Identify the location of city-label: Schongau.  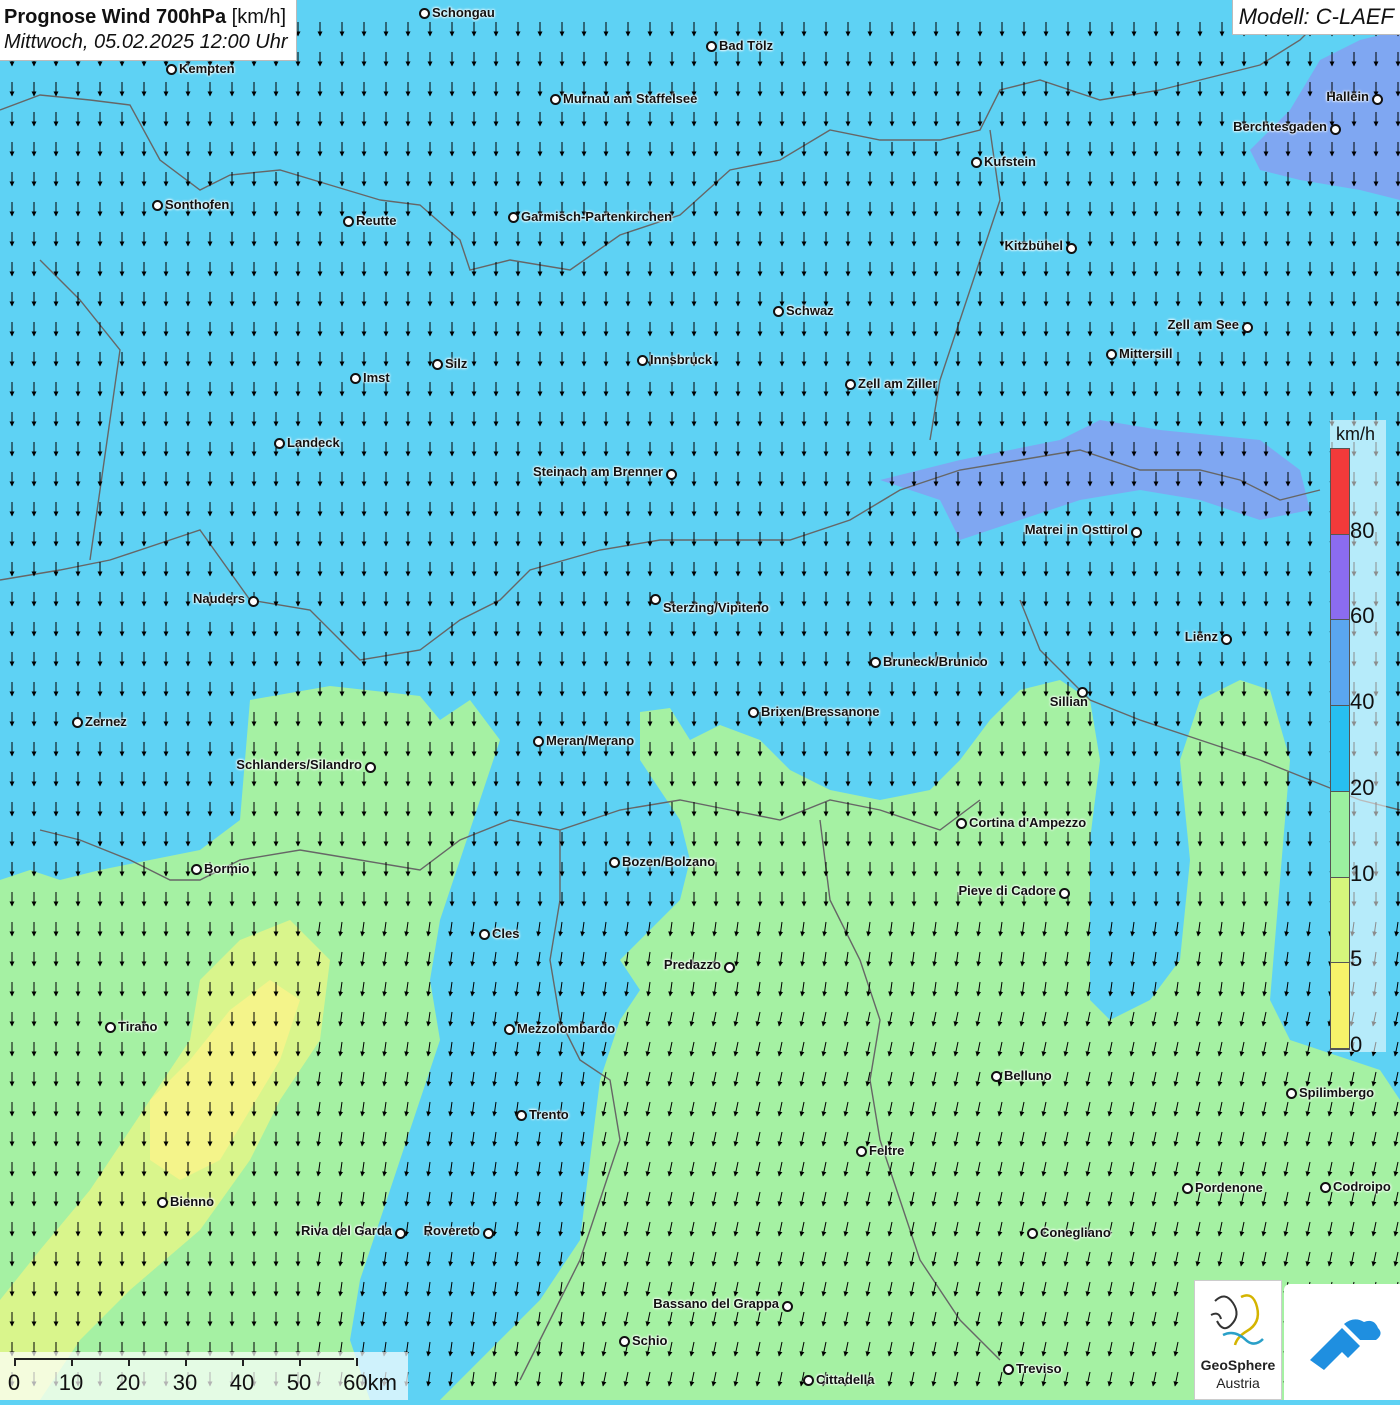
(463, 12).